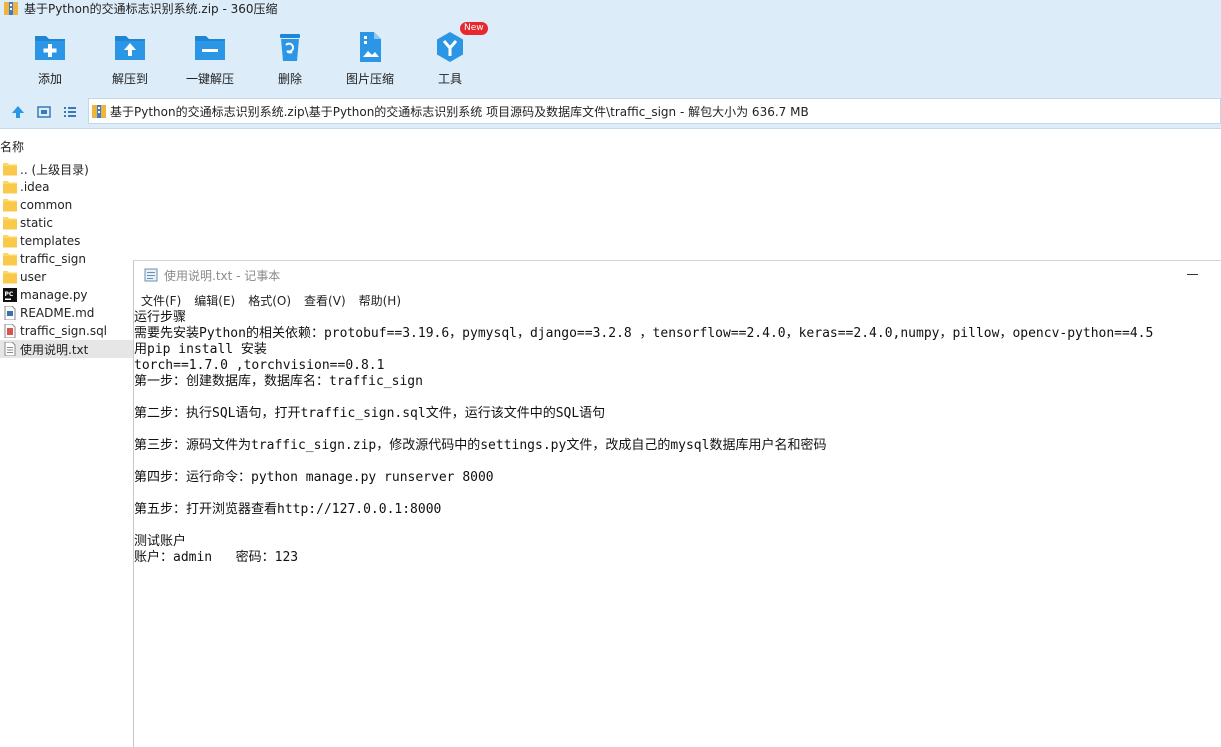  I want to click on extract-to-button: 解压到, so click(130, 58).